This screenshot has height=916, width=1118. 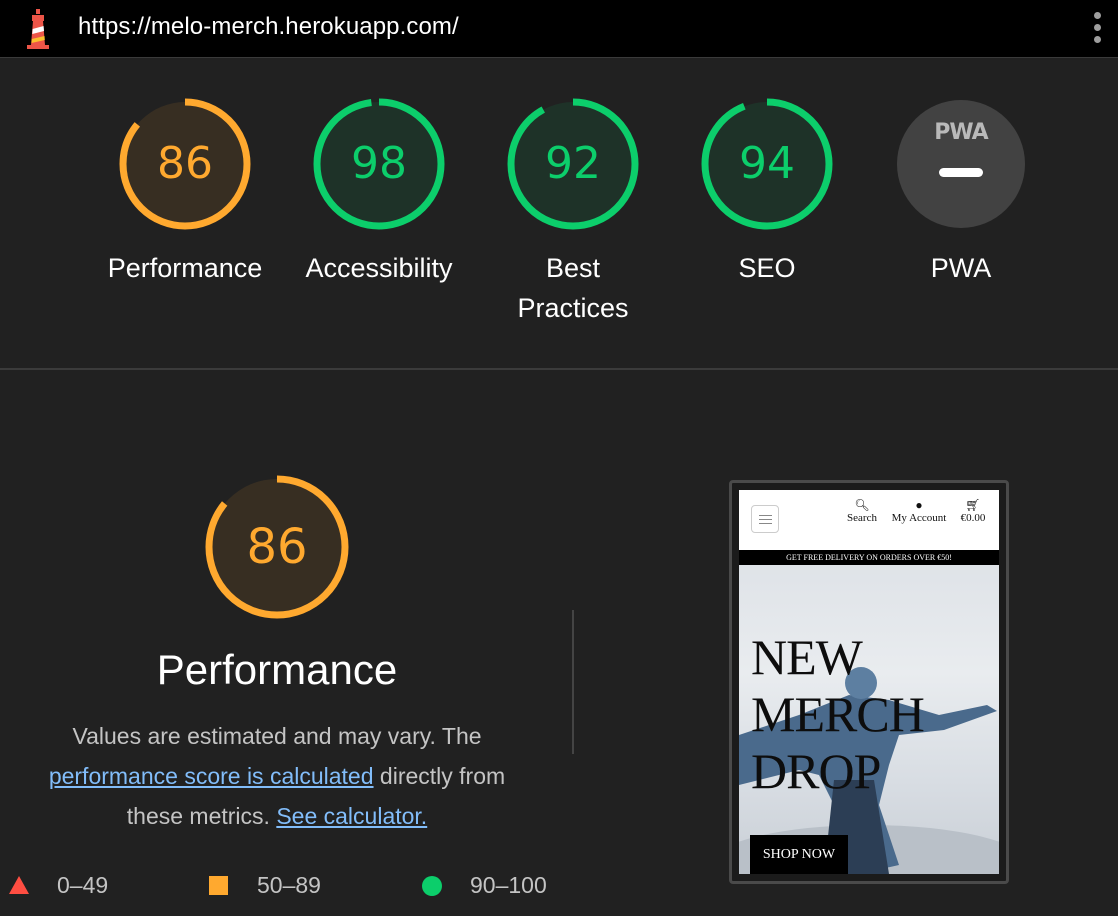 What do you see at coordinates (869, 557) in the screenshot?
I see `delivery-banner: GET FREE DELIVERY ON ORDERS OVER €50!` at bounding box center [869, 557].